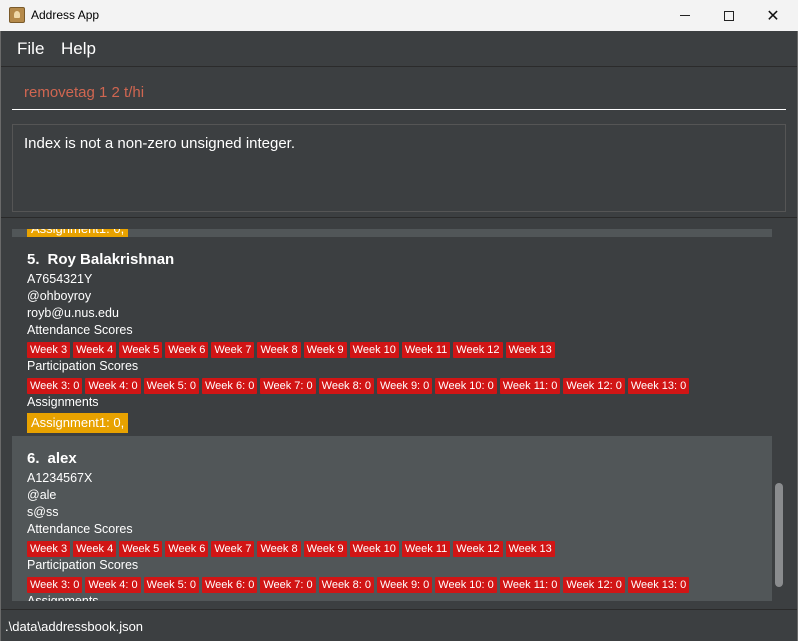  I want to click on command-box, so click(399, 93).